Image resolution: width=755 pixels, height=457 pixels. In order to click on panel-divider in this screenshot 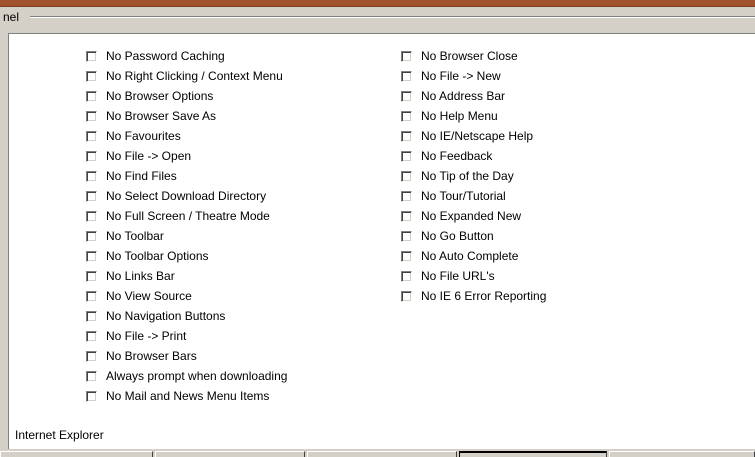, I will do `click(392, 17)`.